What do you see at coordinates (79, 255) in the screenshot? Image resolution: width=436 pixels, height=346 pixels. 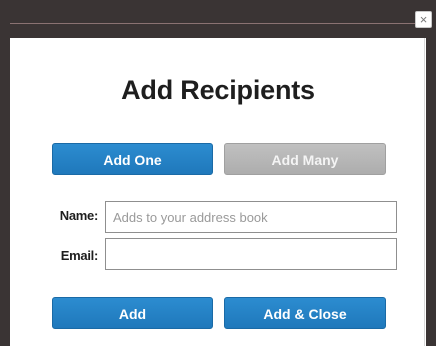 I see `email-label: Email:` at bounding box center [79, 255].